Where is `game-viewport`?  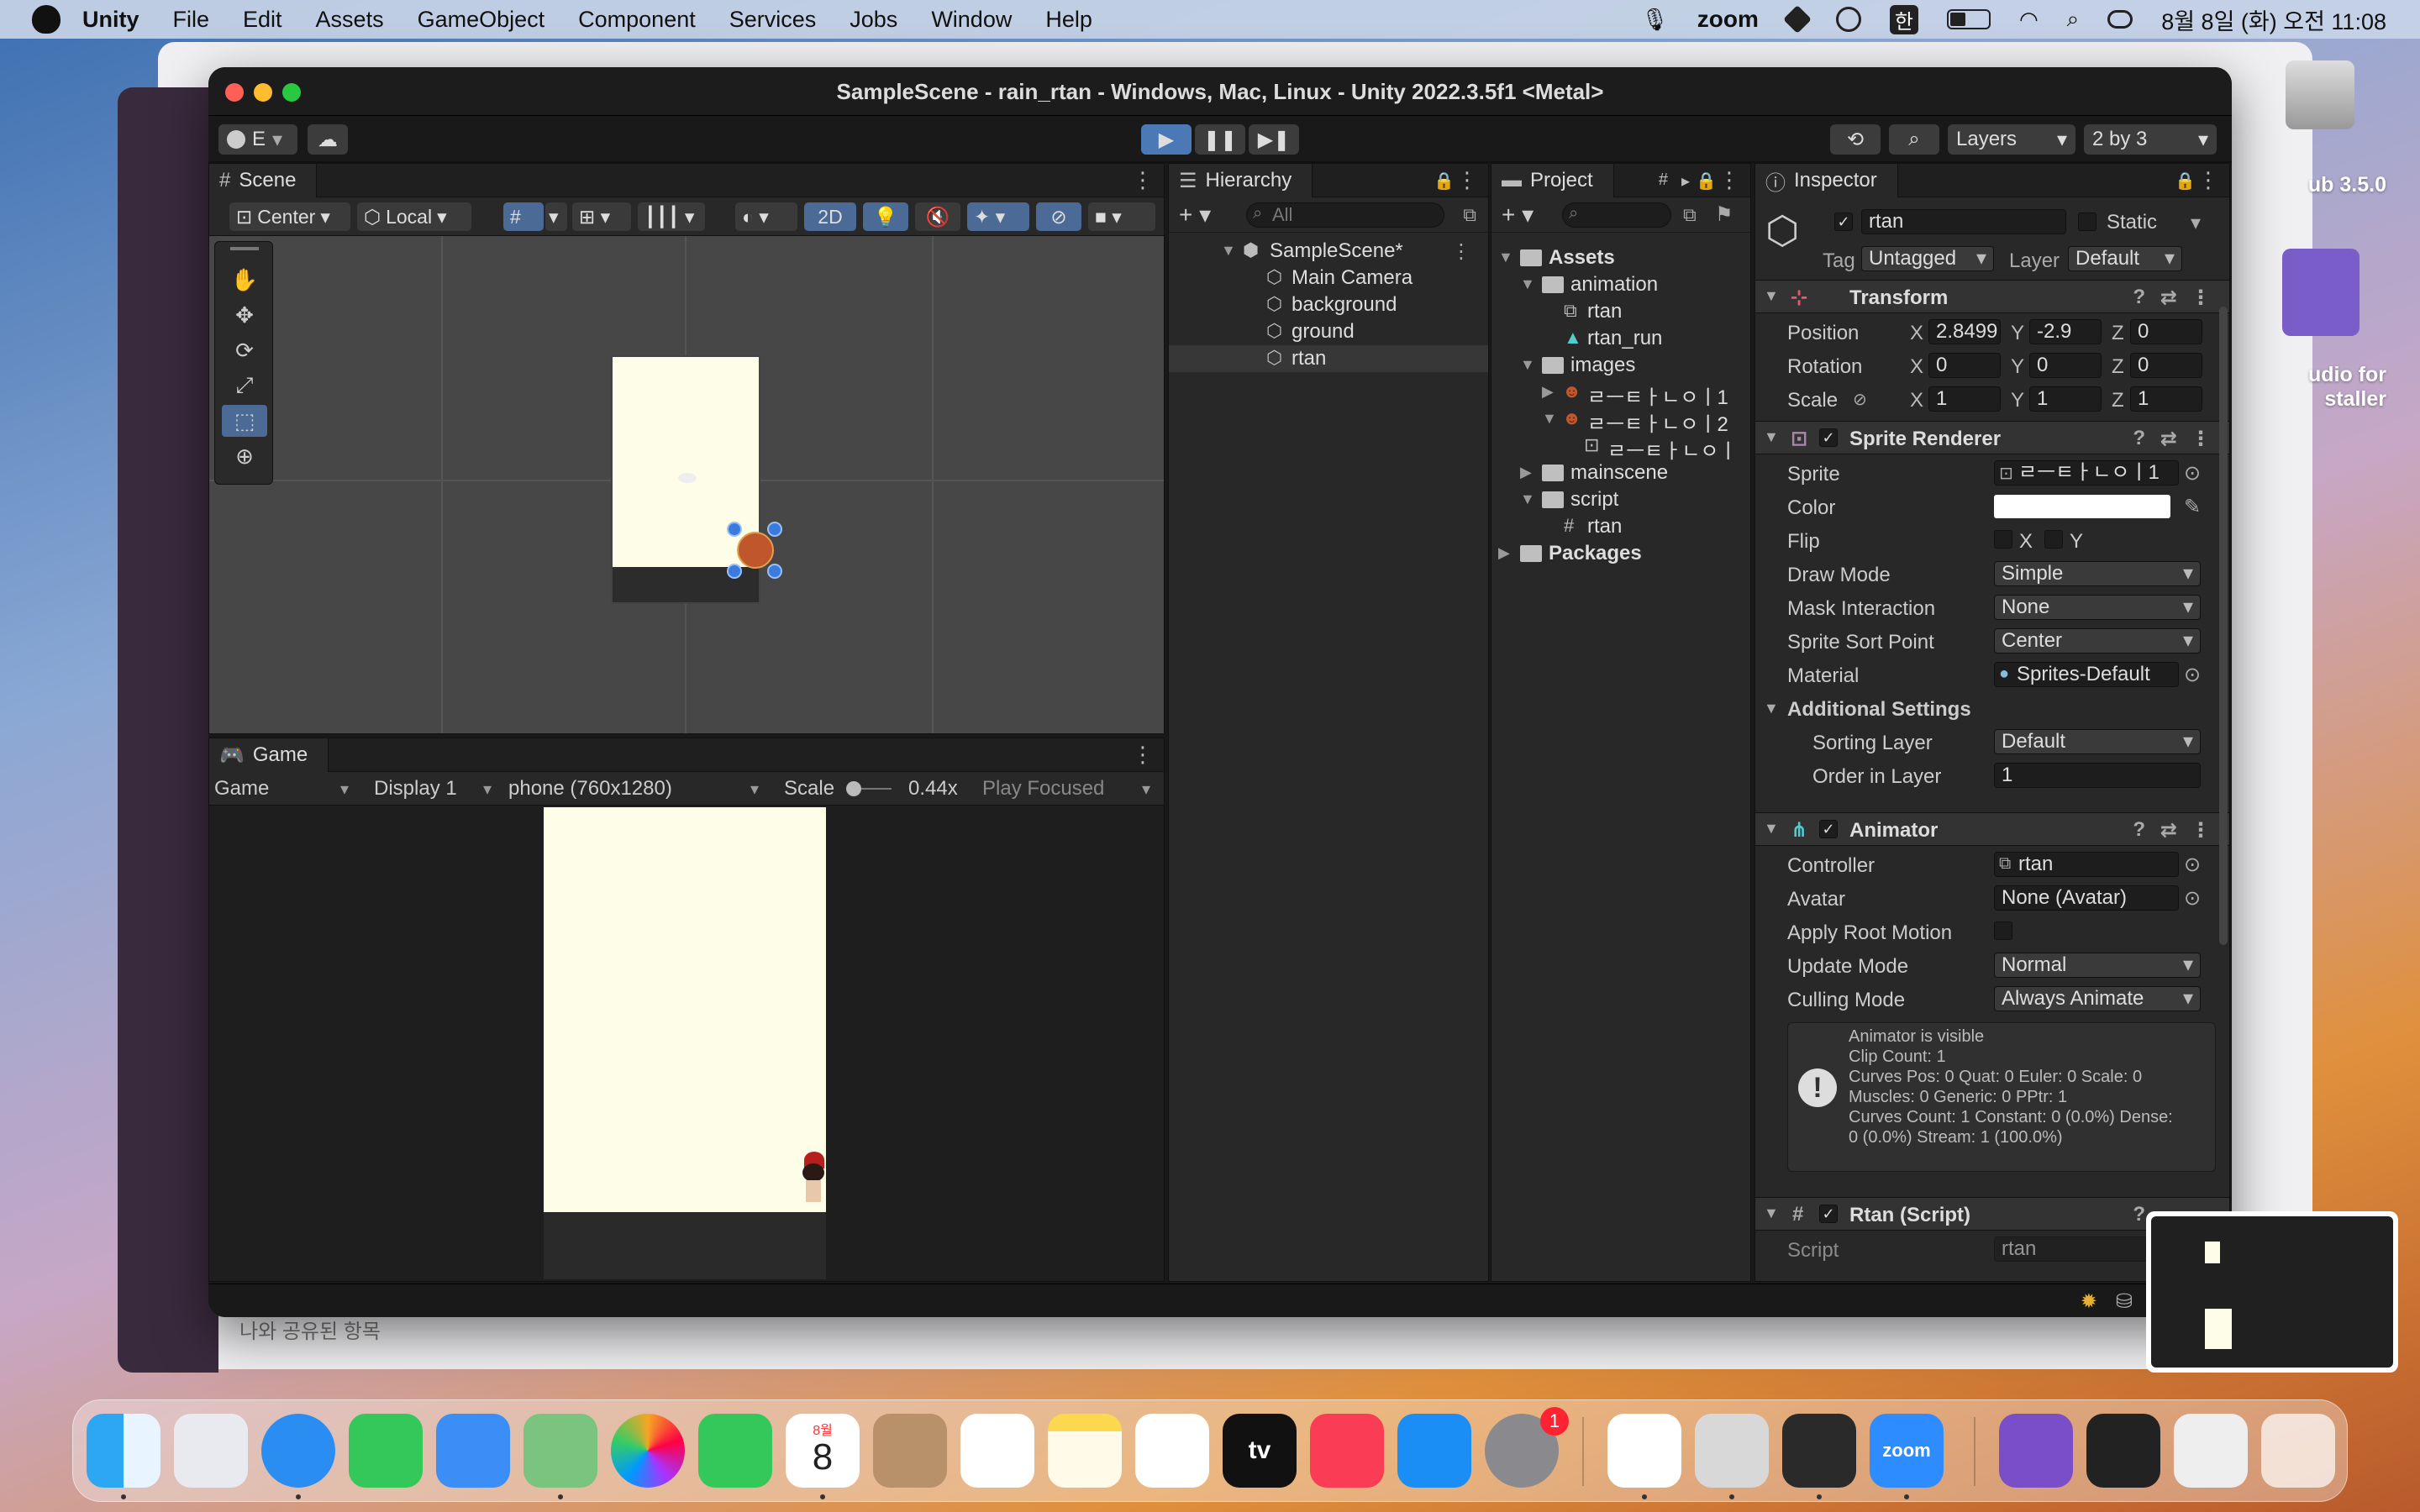 game-viewport is located at coordinates (687, 1043).